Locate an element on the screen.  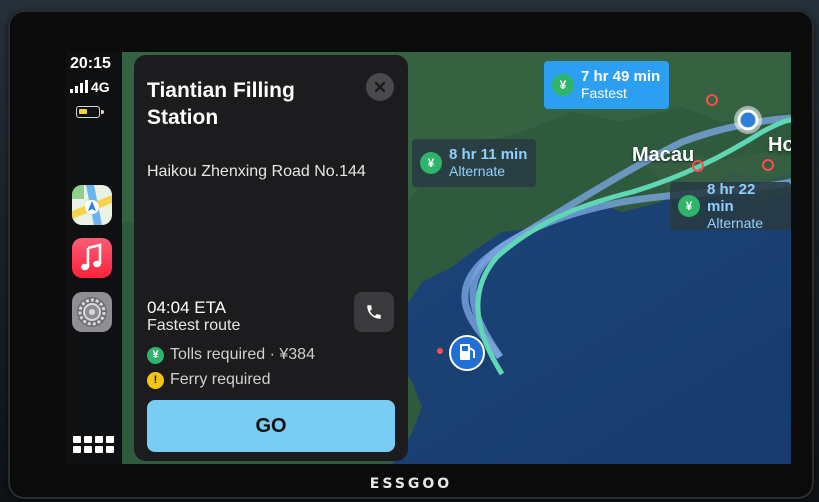
route-label: Fastest is located at coordinates (604, 93).